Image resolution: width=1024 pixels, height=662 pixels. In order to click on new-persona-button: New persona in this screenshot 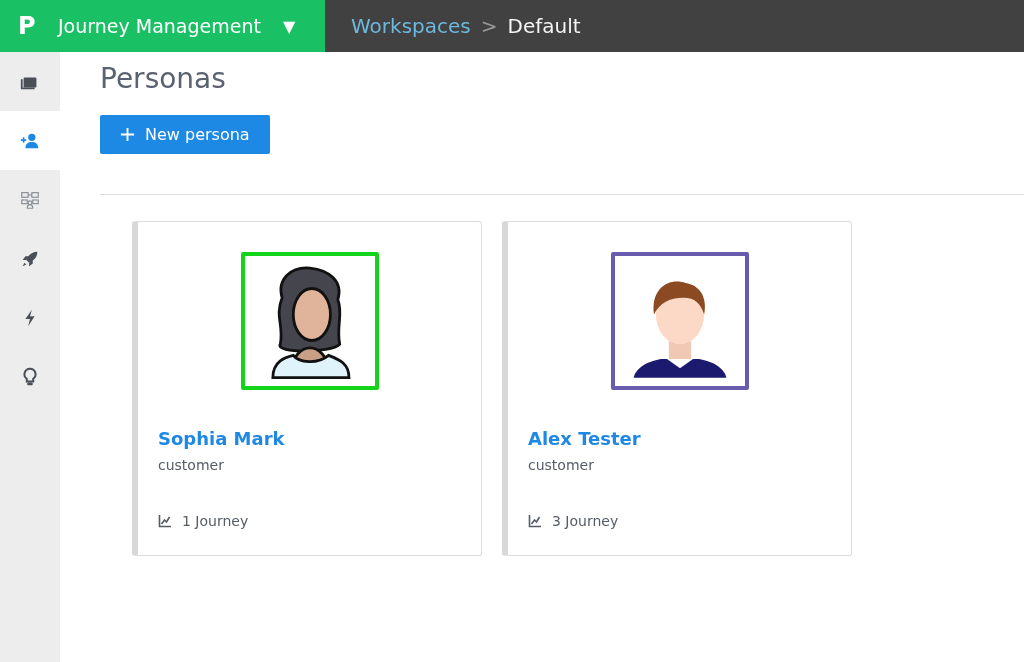, I will do `click(185, 134)`.